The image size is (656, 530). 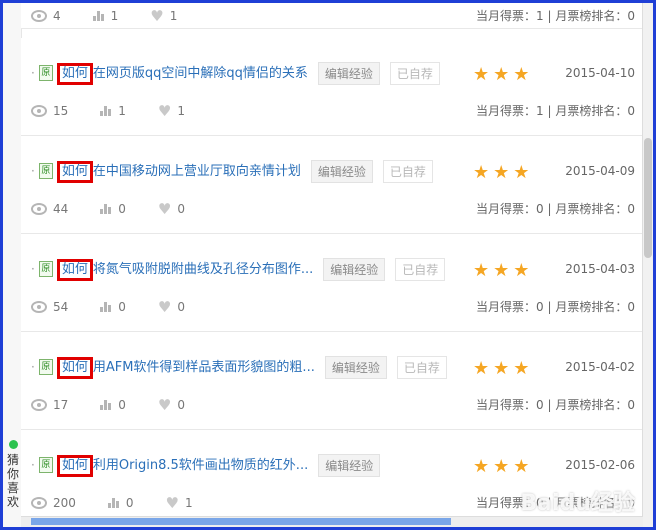 What do you see at coordinates (196, 171) in the screenshot?
I see `article-title-rest: 在中国移动网上营业厅取向亲情计划` at bounding box center [196, 171].